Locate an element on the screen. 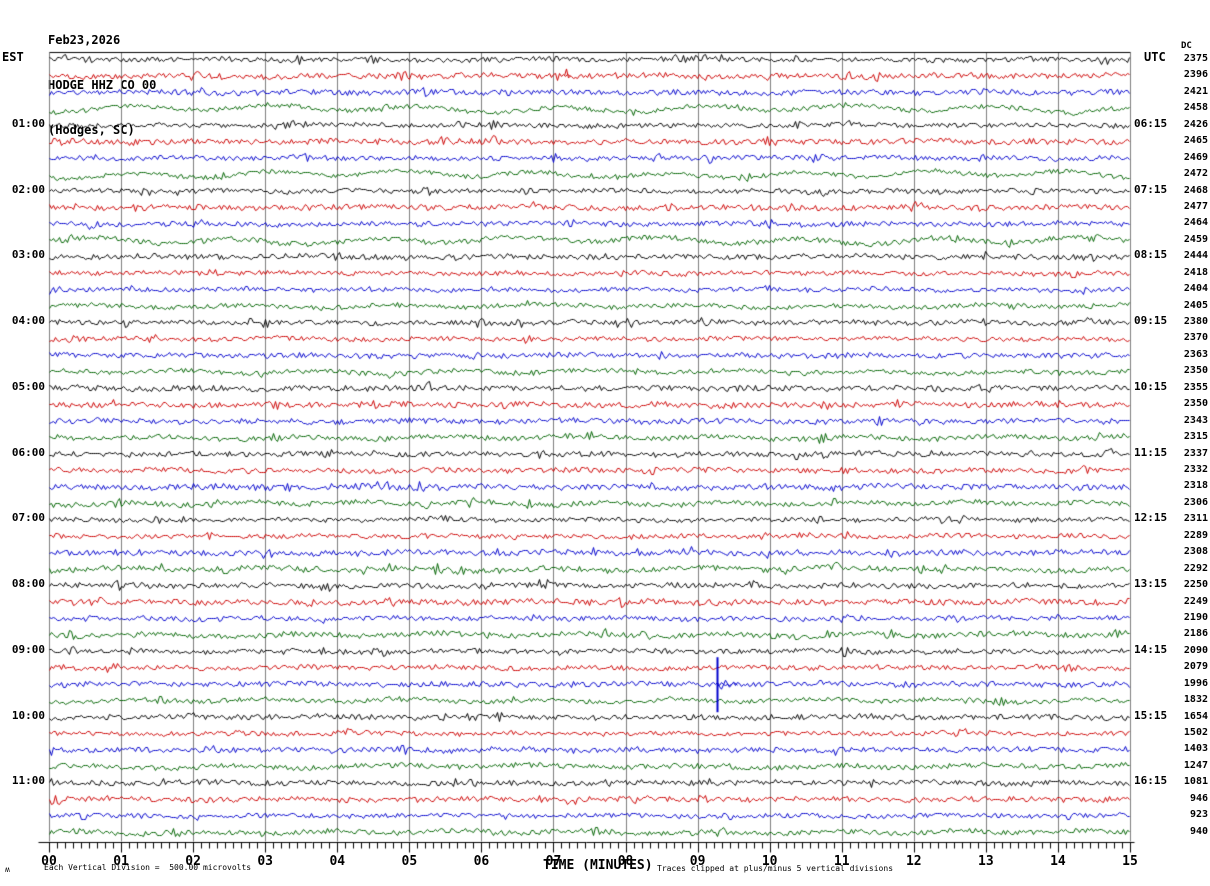 The height and width of the screenshot is (886, 1210). x-axis-tick-label: 12 is located at coordinates (913, 861).